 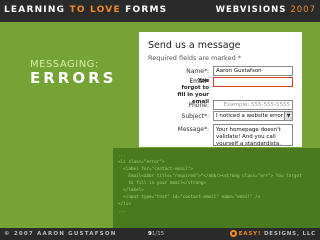 What do you see at coordinates (195, 116) in the screenshot?
I see `subject-label: Subject*:` at bounding box center [195, 116].